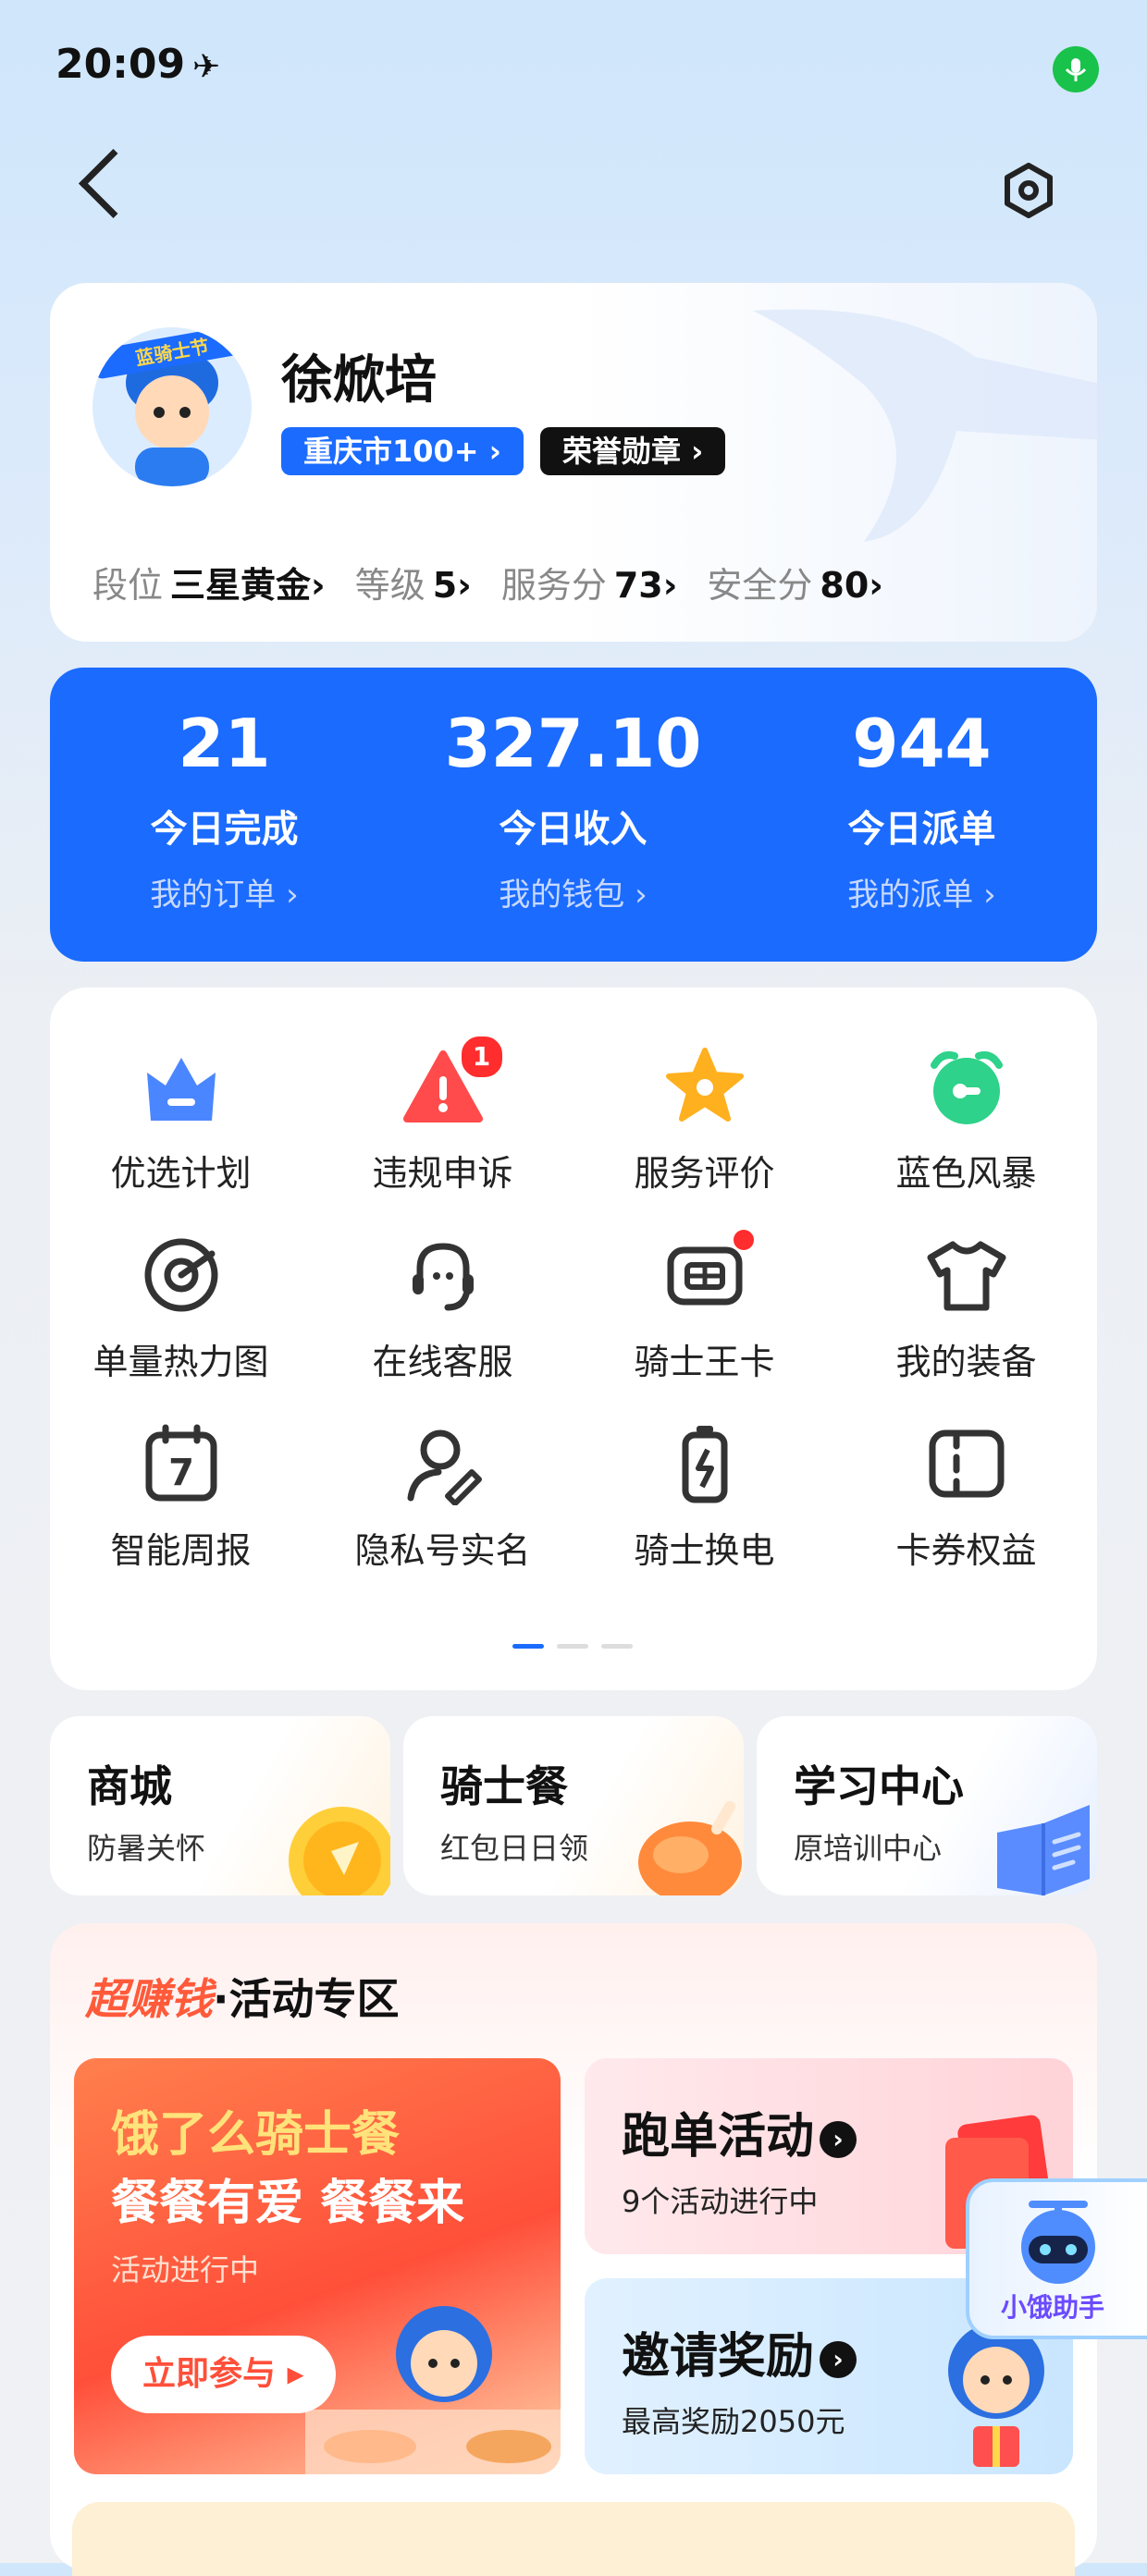  What do you see at coordinates (442, 1550) in the screenshot?
I see `grid-label: 隐私号实名` at bounding box center [442, 1550].